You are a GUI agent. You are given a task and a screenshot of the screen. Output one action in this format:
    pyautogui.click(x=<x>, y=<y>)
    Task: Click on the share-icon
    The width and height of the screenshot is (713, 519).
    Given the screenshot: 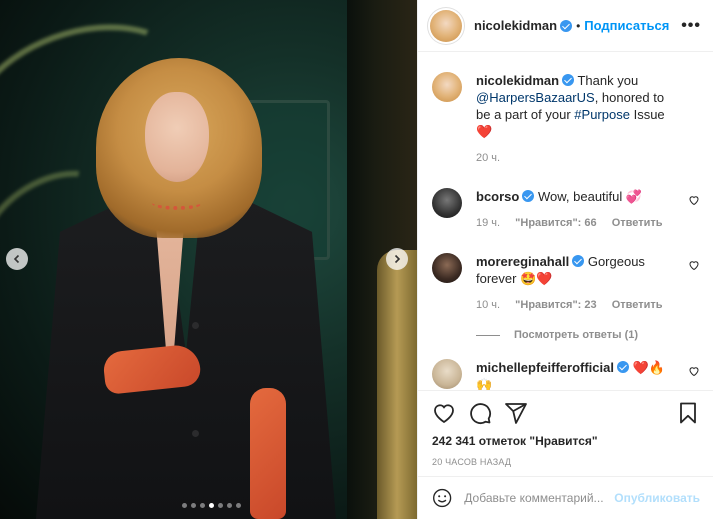 What is the action you would take?
    pyautogui.click(x=516, y=413)
    